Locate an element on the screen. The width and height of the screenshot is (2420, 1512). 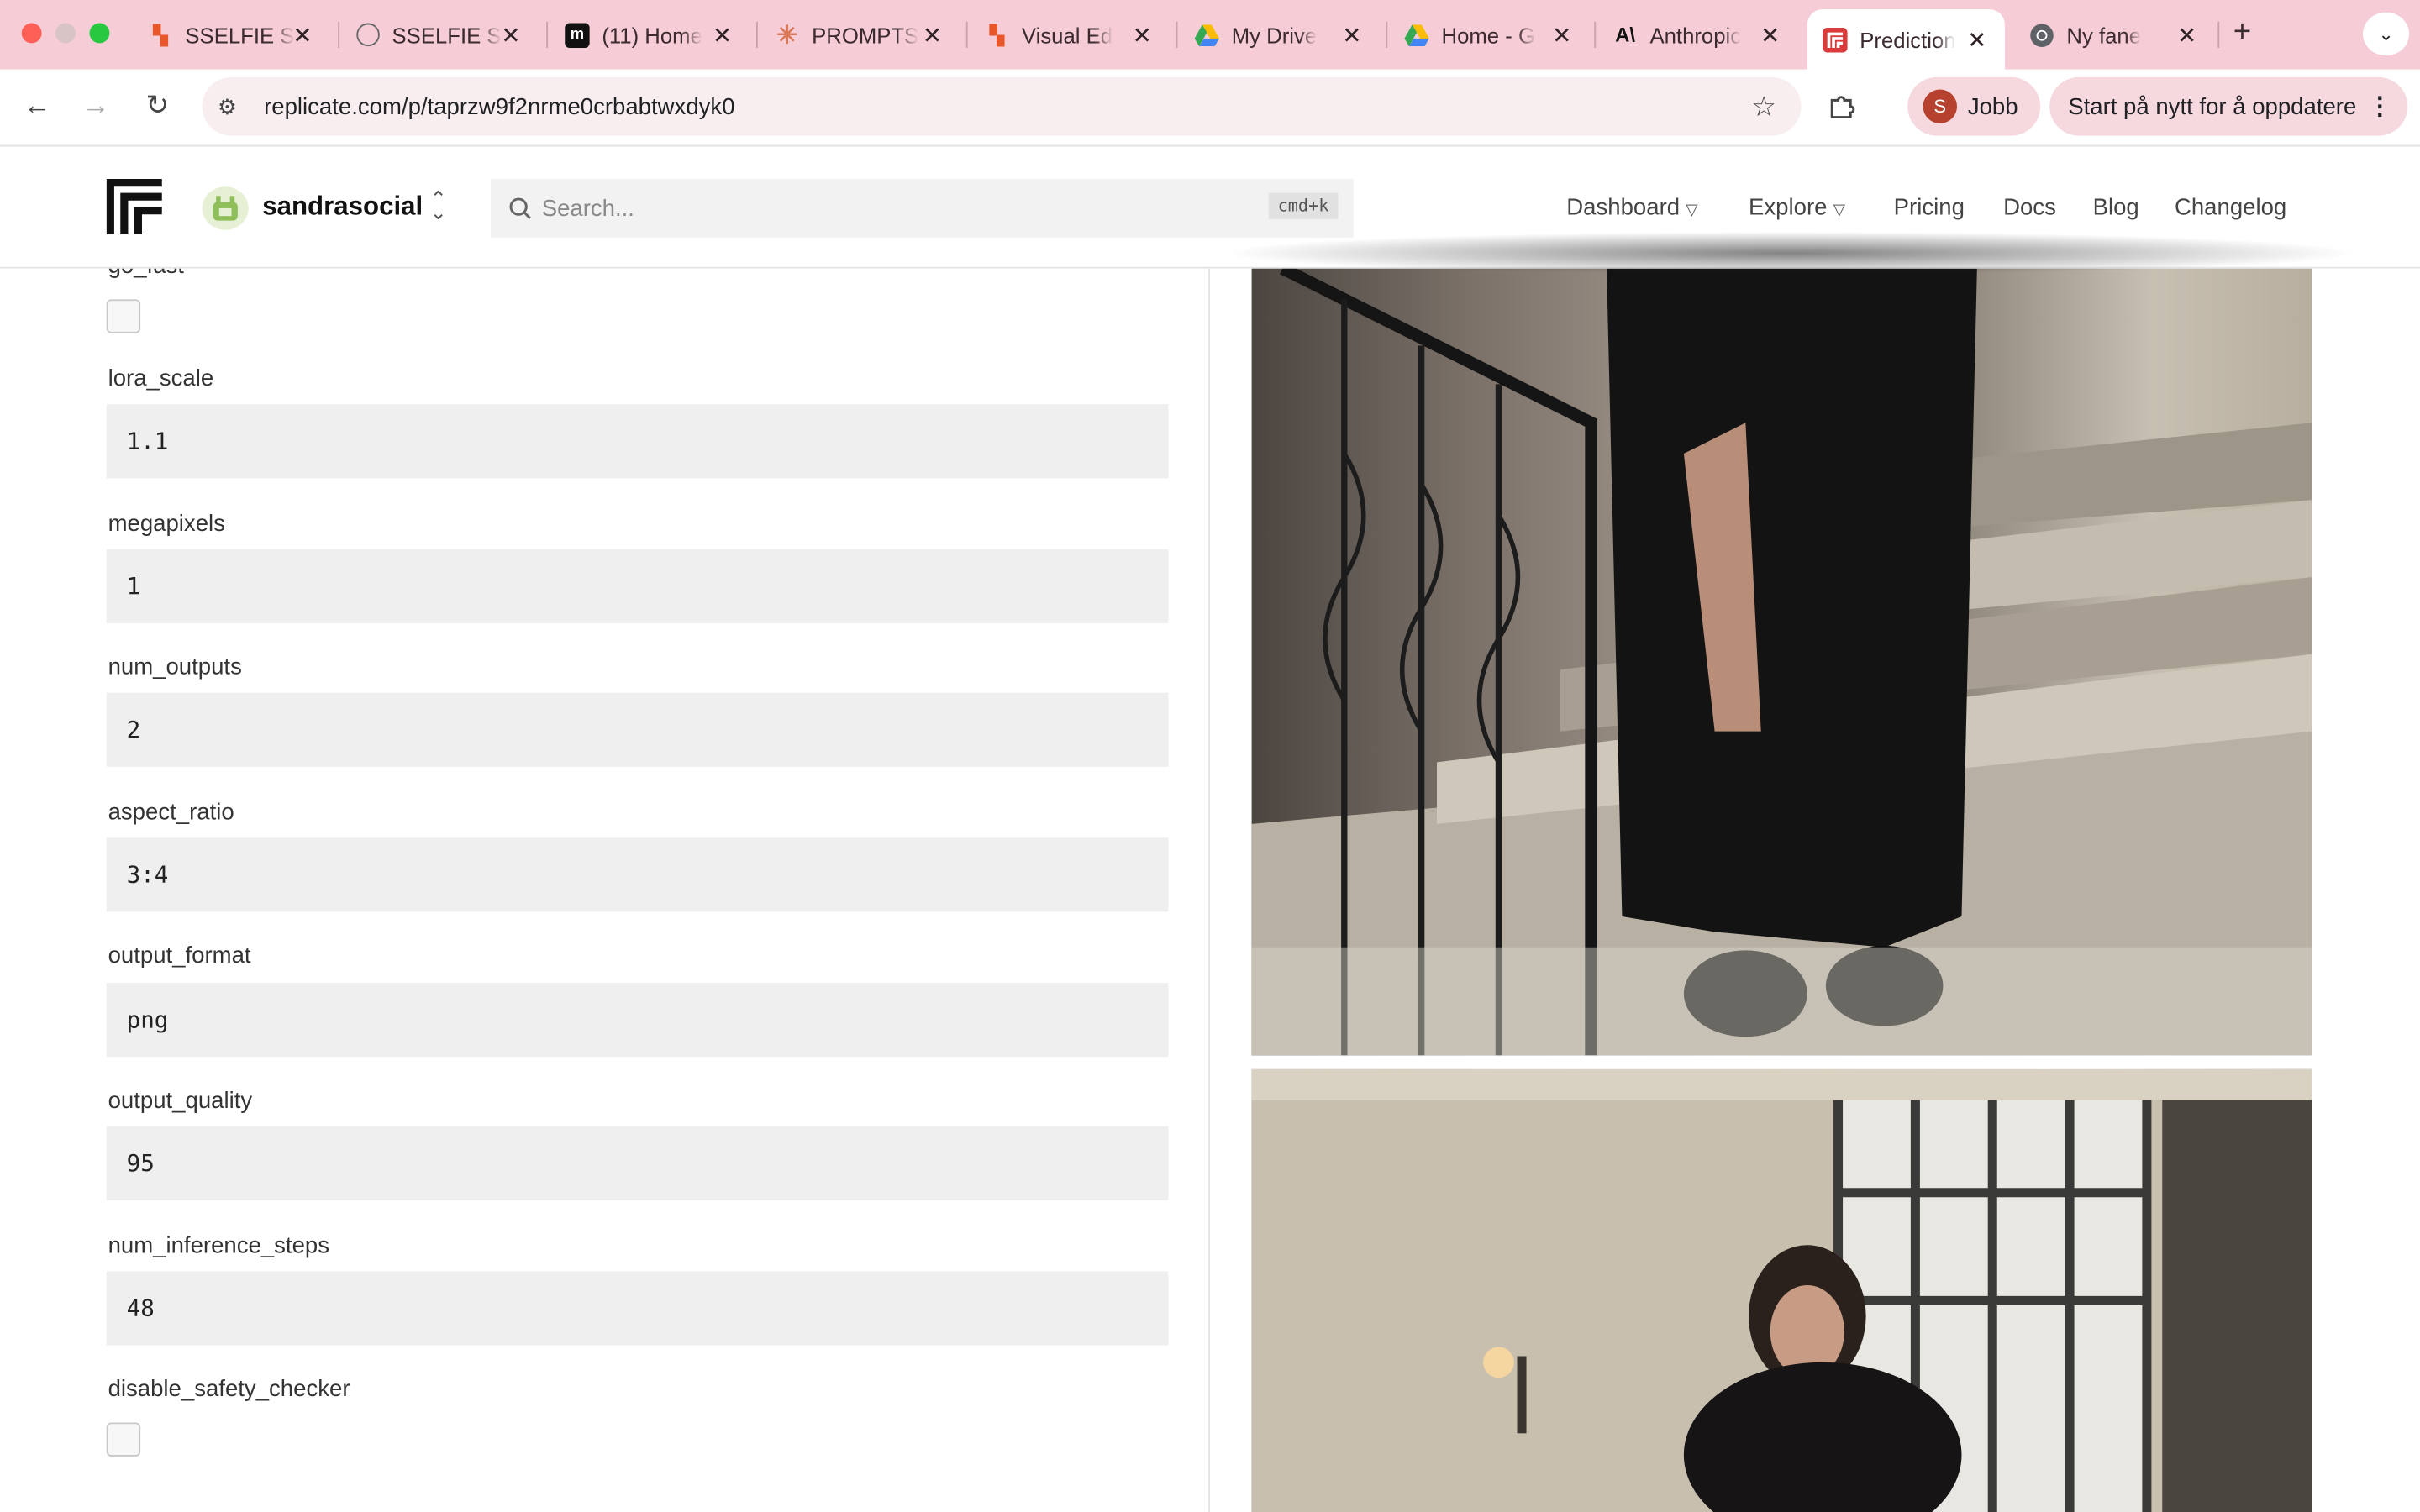
browser-tab-active: Prediction ✕ is located at coordinates (1906, 39).